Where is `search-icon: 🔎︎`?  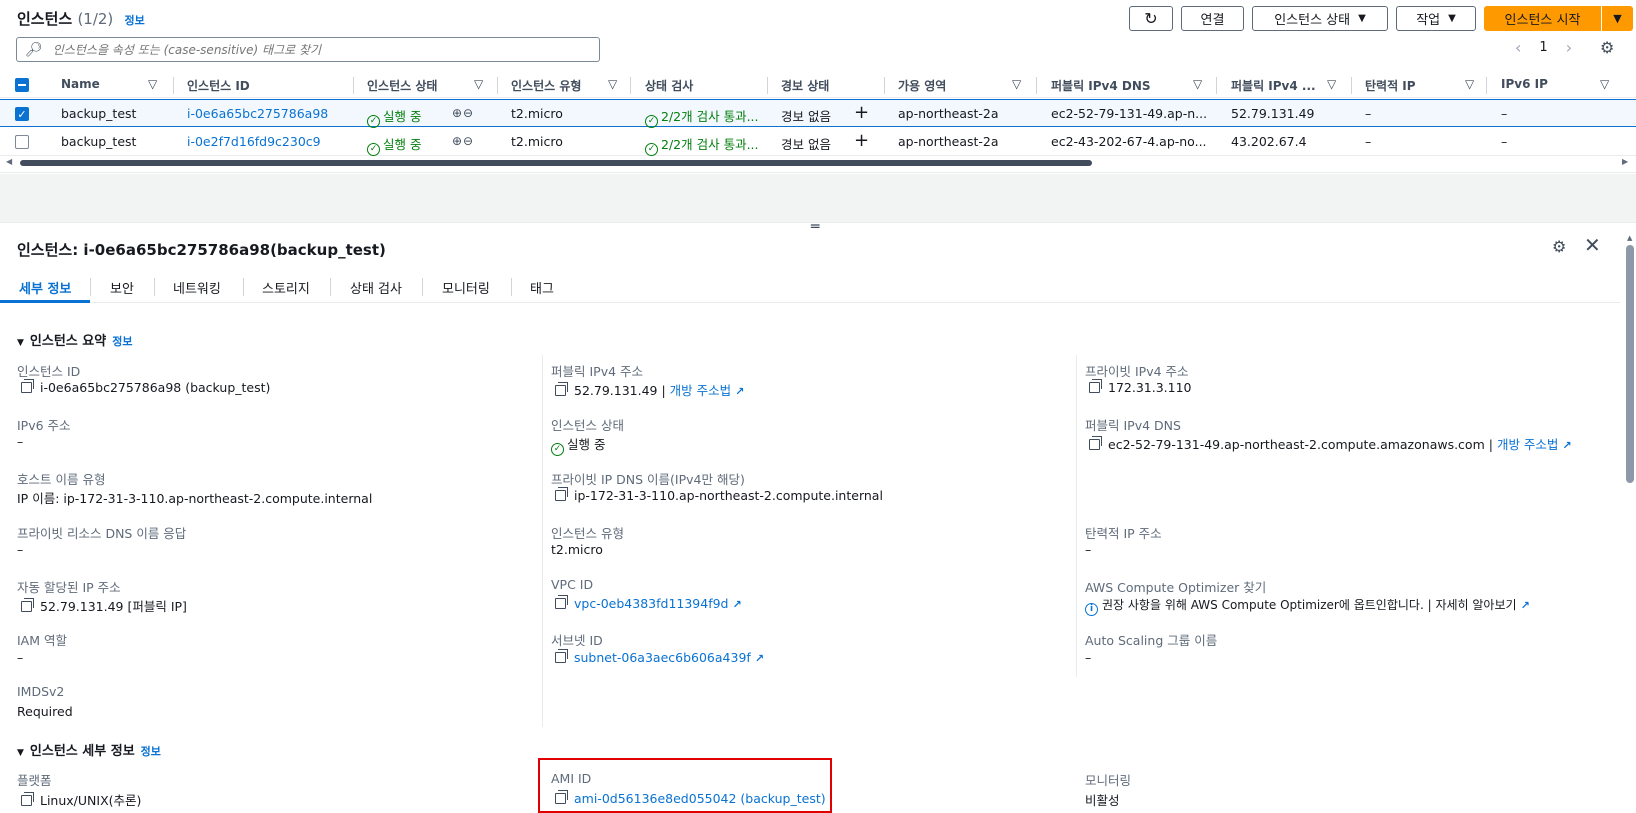 search-icon: 🔎︎ is located at coordinates (34, 49).